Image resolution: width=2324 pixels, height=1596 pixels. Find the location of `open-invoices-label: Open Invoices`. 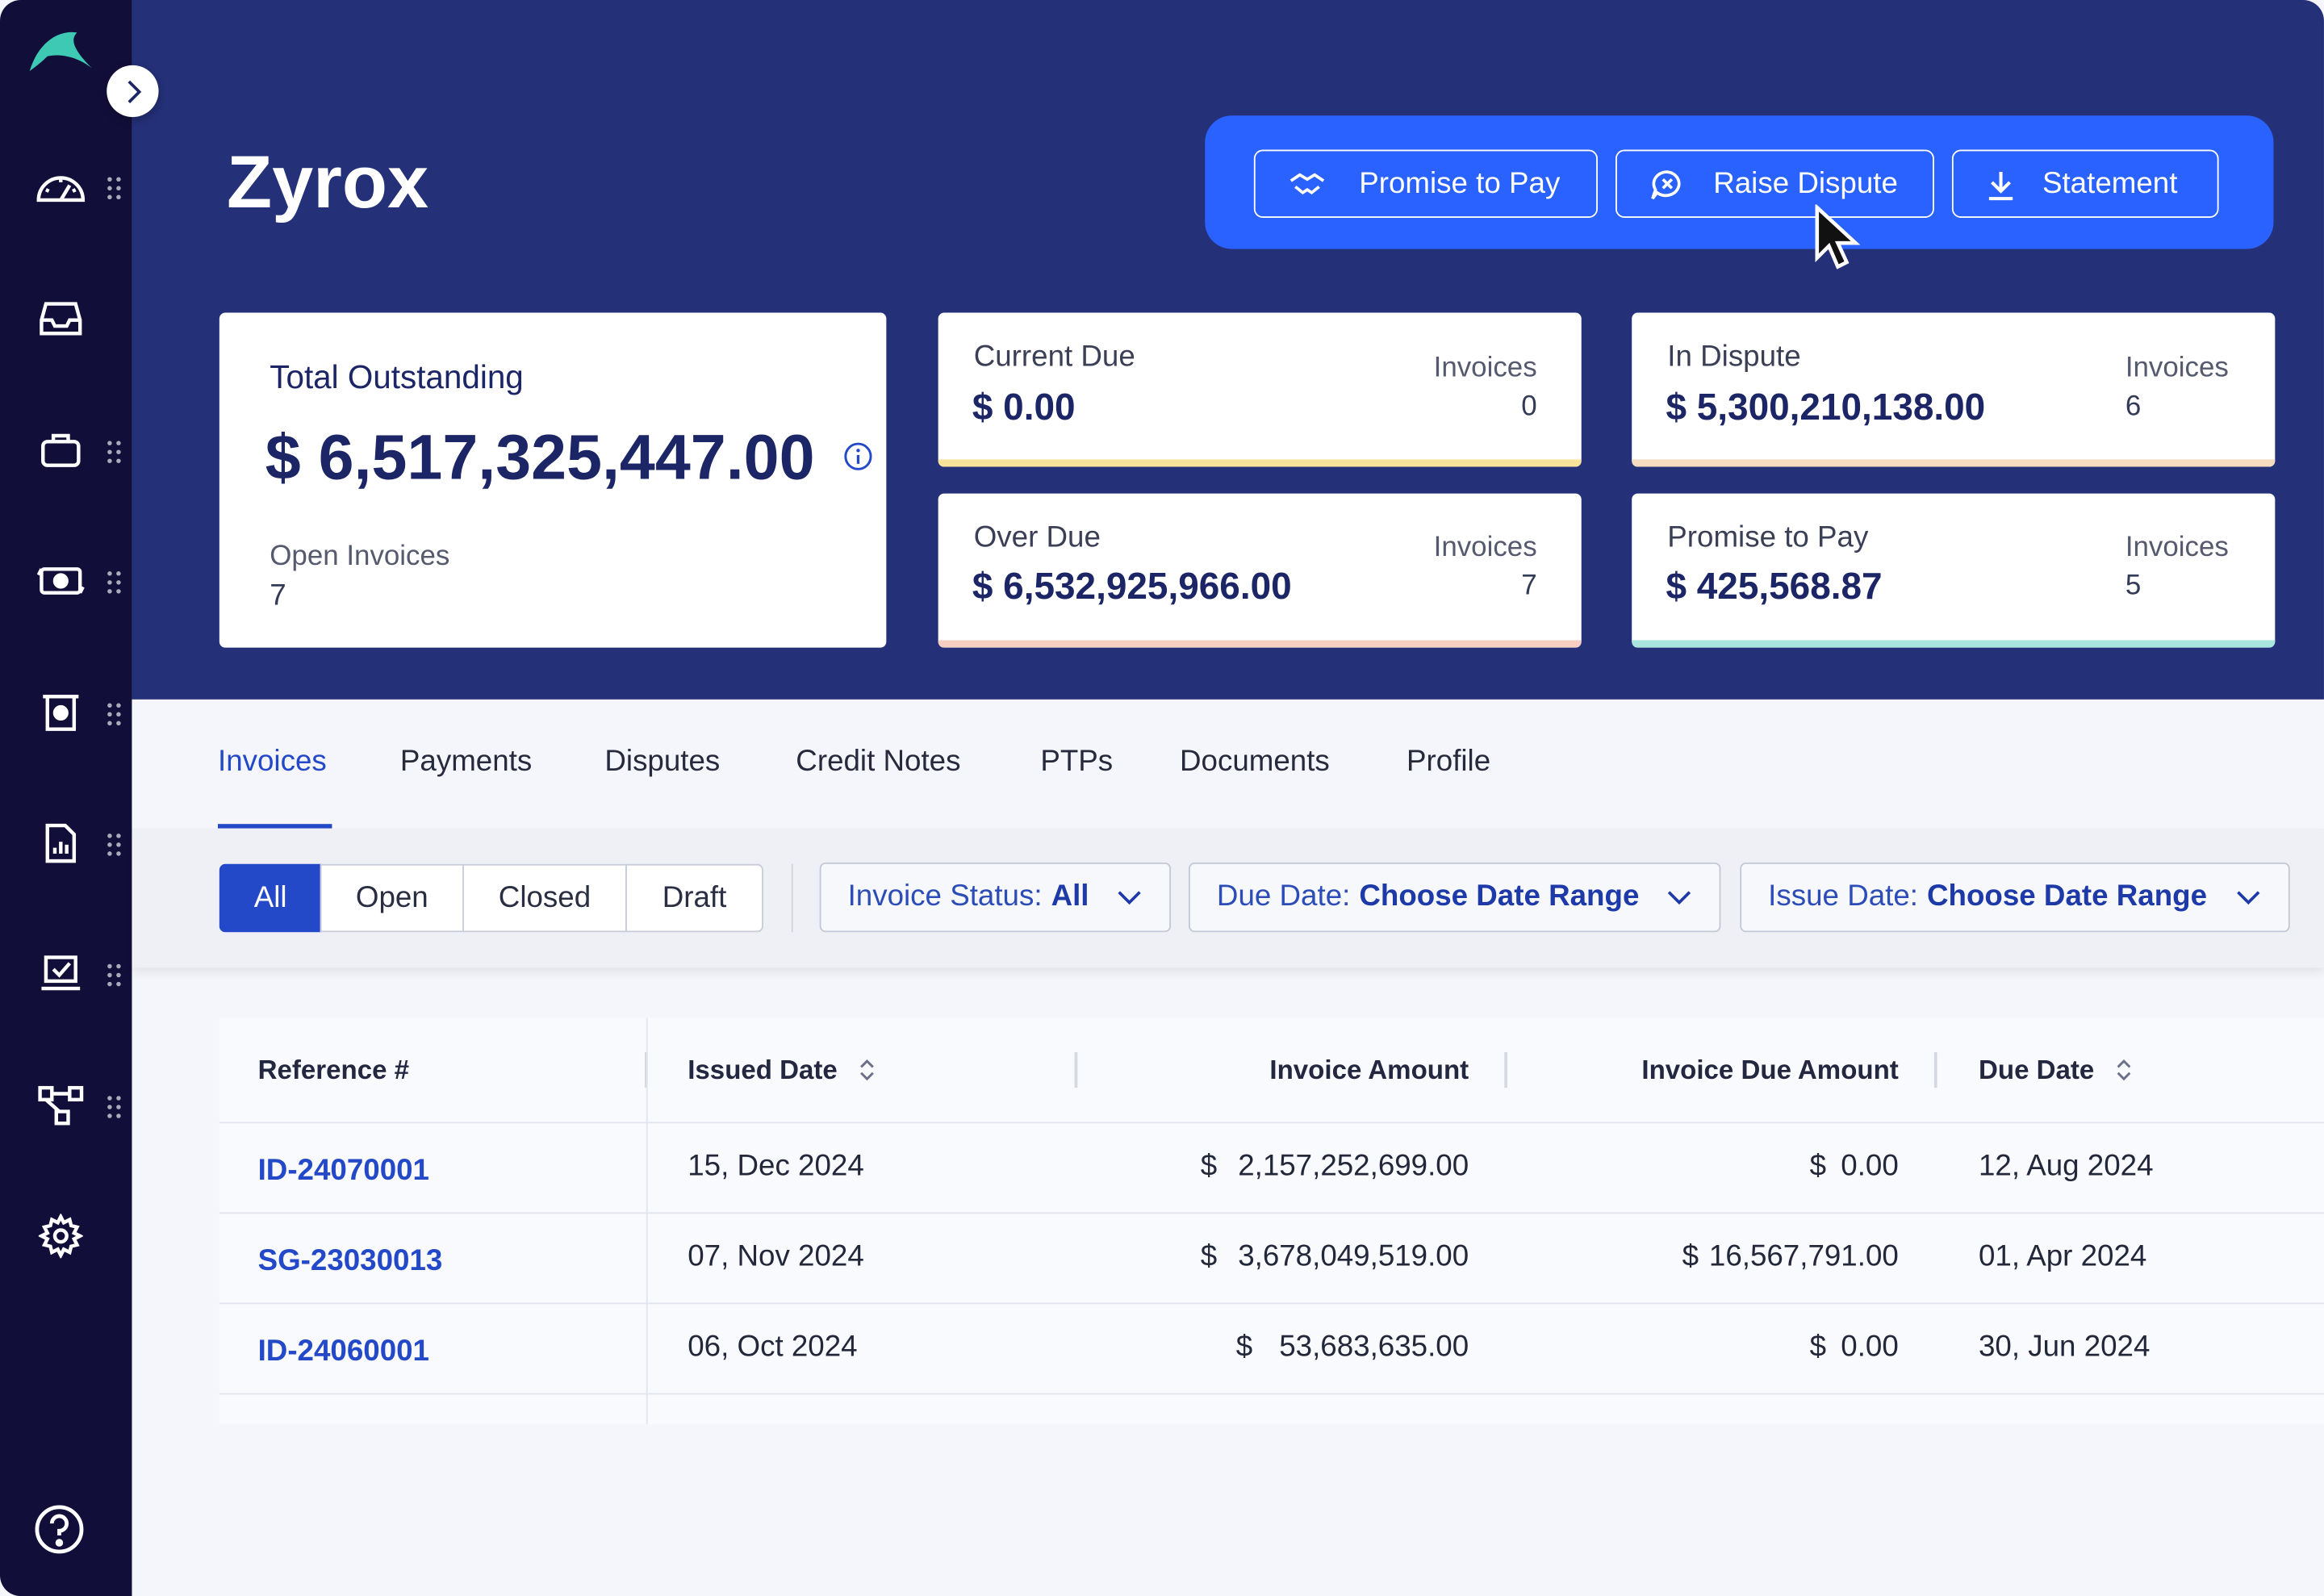

open-invoices-label: Open Invoices is located at coordinates (360, 556).